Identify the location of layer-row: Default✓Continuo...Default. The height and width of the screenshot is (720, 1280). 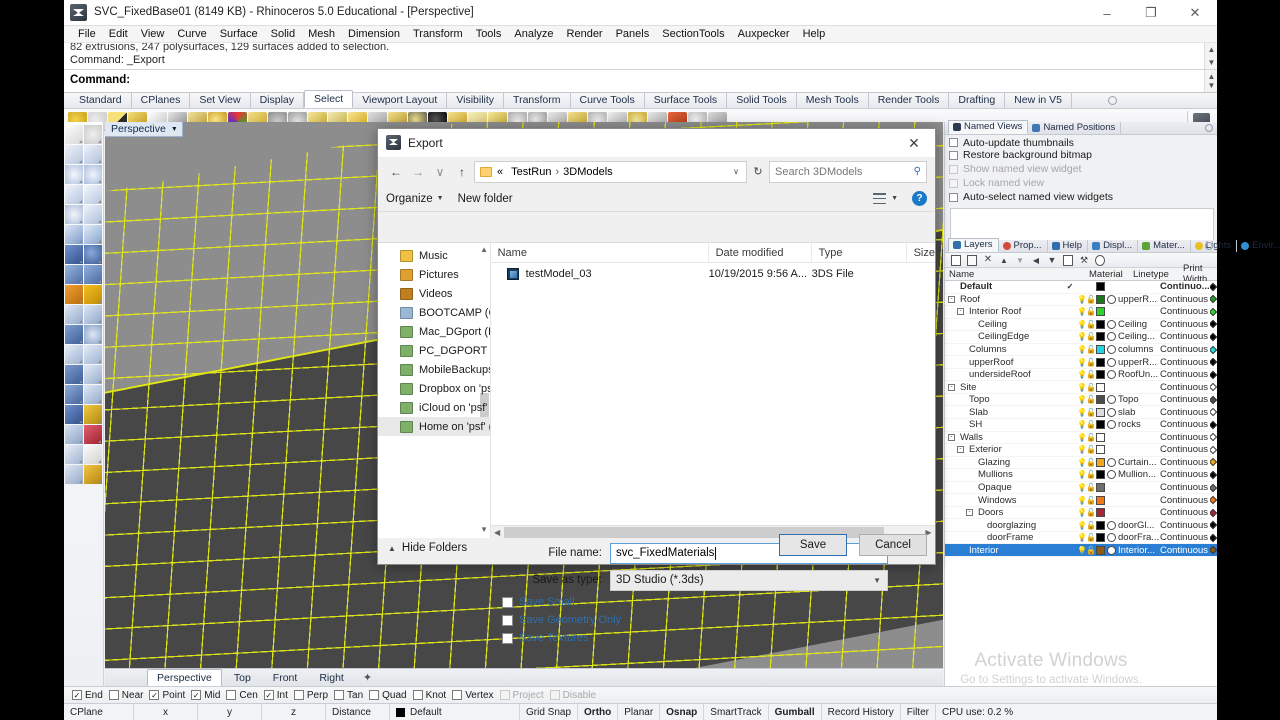
(1081, 287).